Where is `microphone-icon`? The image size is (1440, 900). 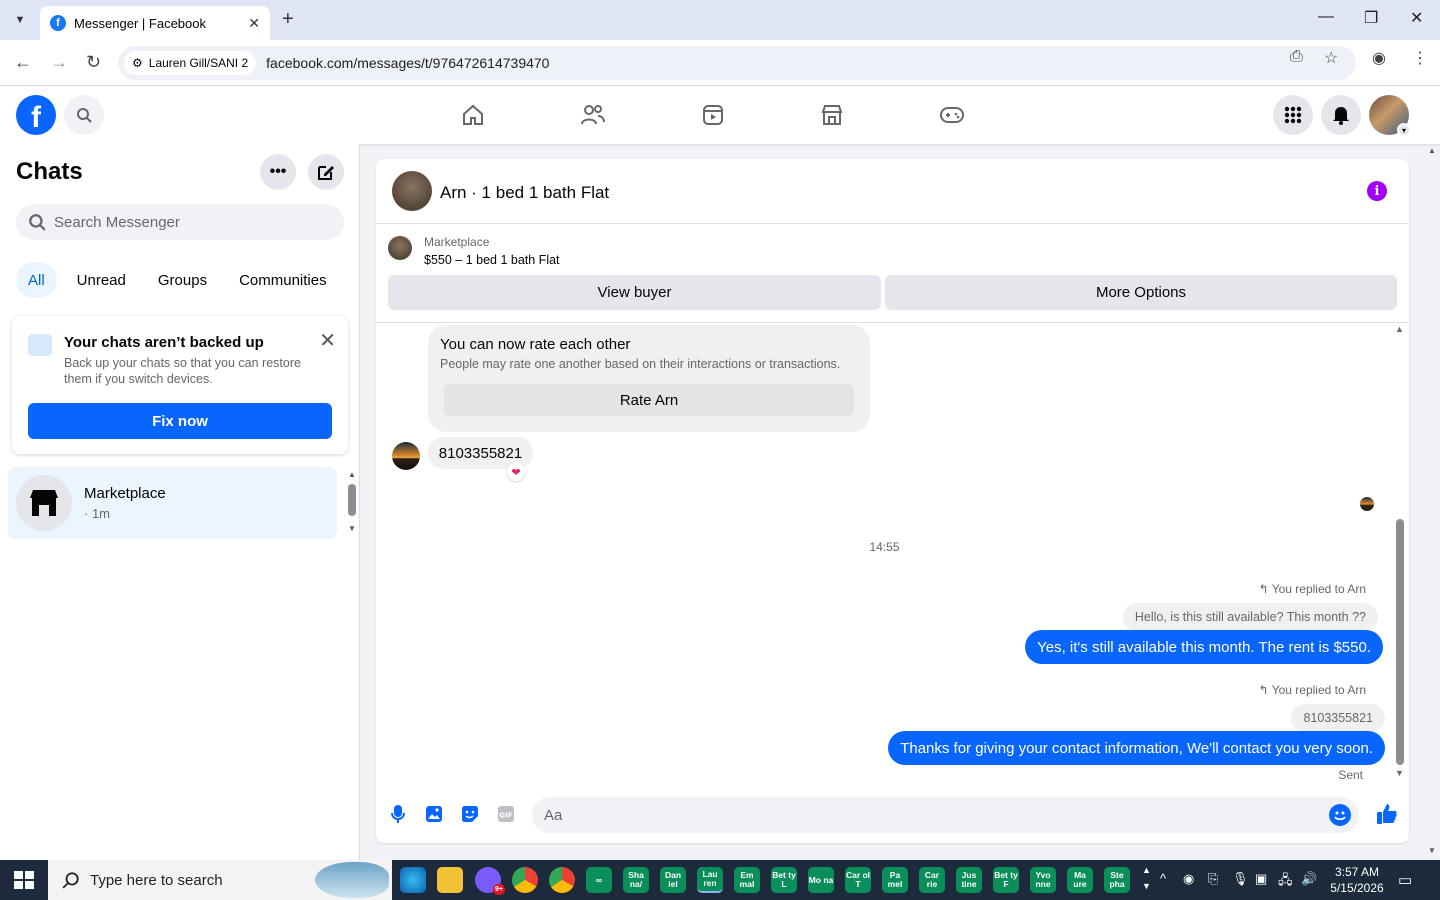 microphone-icon is located at coordinates (398, 814).